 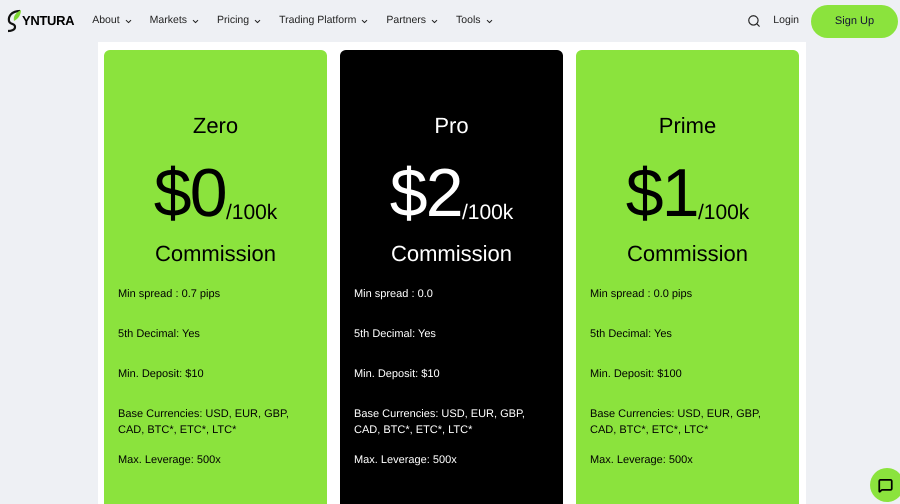 I want to click on plan-name: Pro, so click(x=451, y=126).